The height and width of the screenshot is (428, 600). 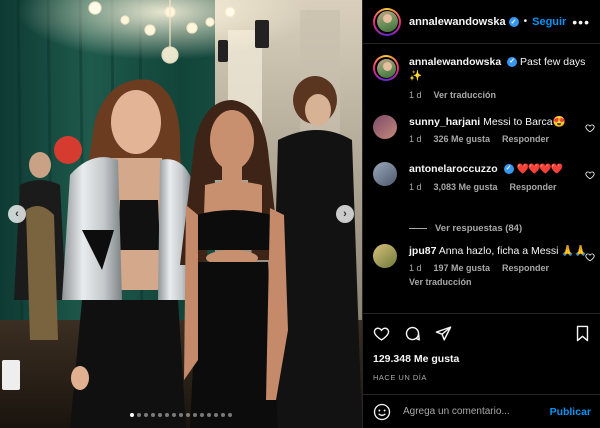 What do you see at coordinates (581, 22) in the screenshot?
I see `more-options-icon: •••` at bounding box center [581, 22].